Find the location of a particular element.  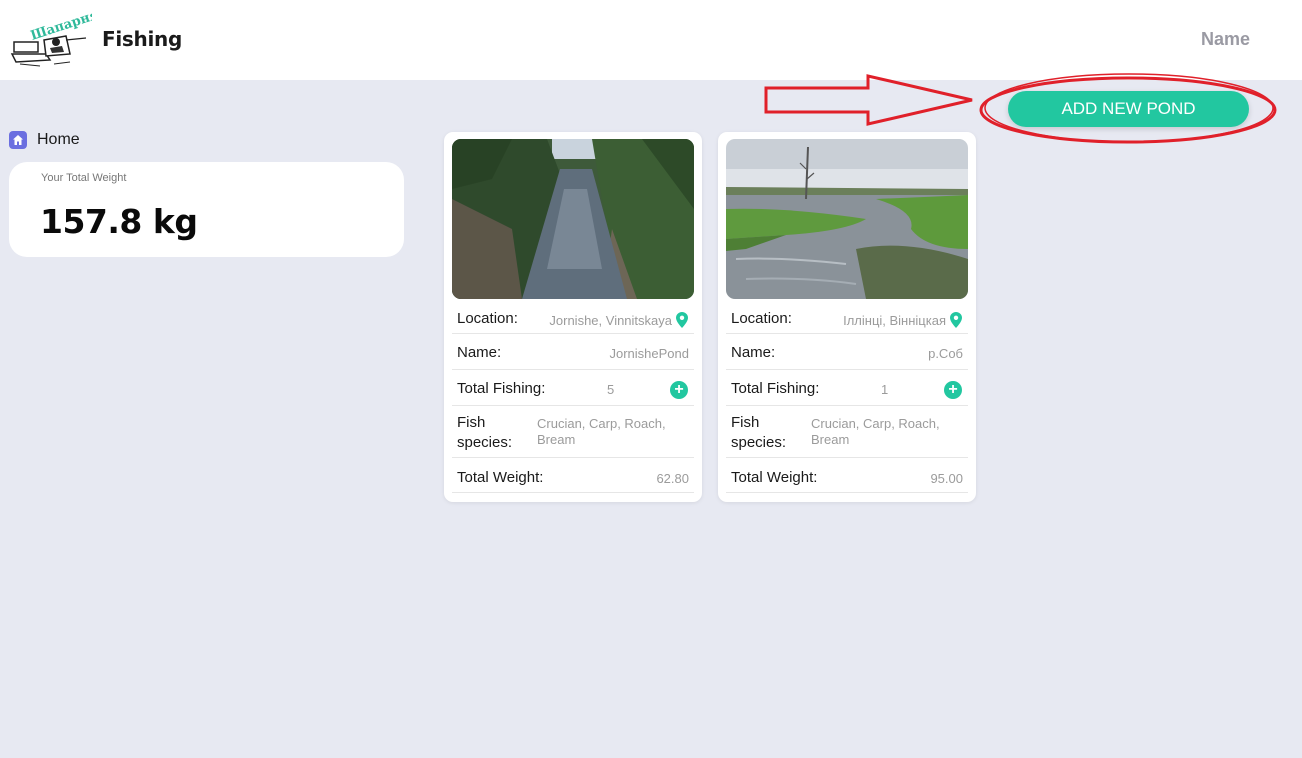

pond-name-row: Name: р.Соб is located at coordinates (847, 352).